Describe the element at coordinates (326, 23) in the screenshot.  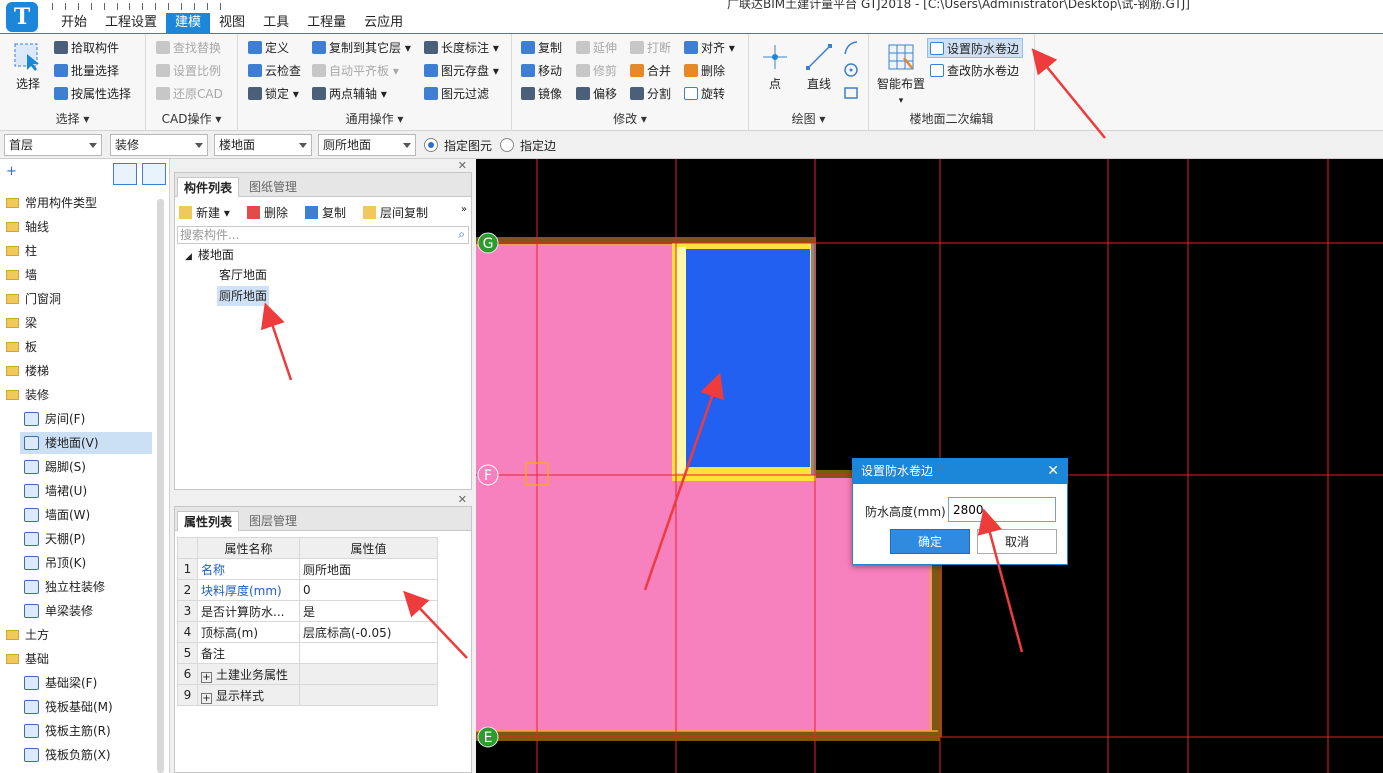
I see `tab-quantities: 工程量` at that location.